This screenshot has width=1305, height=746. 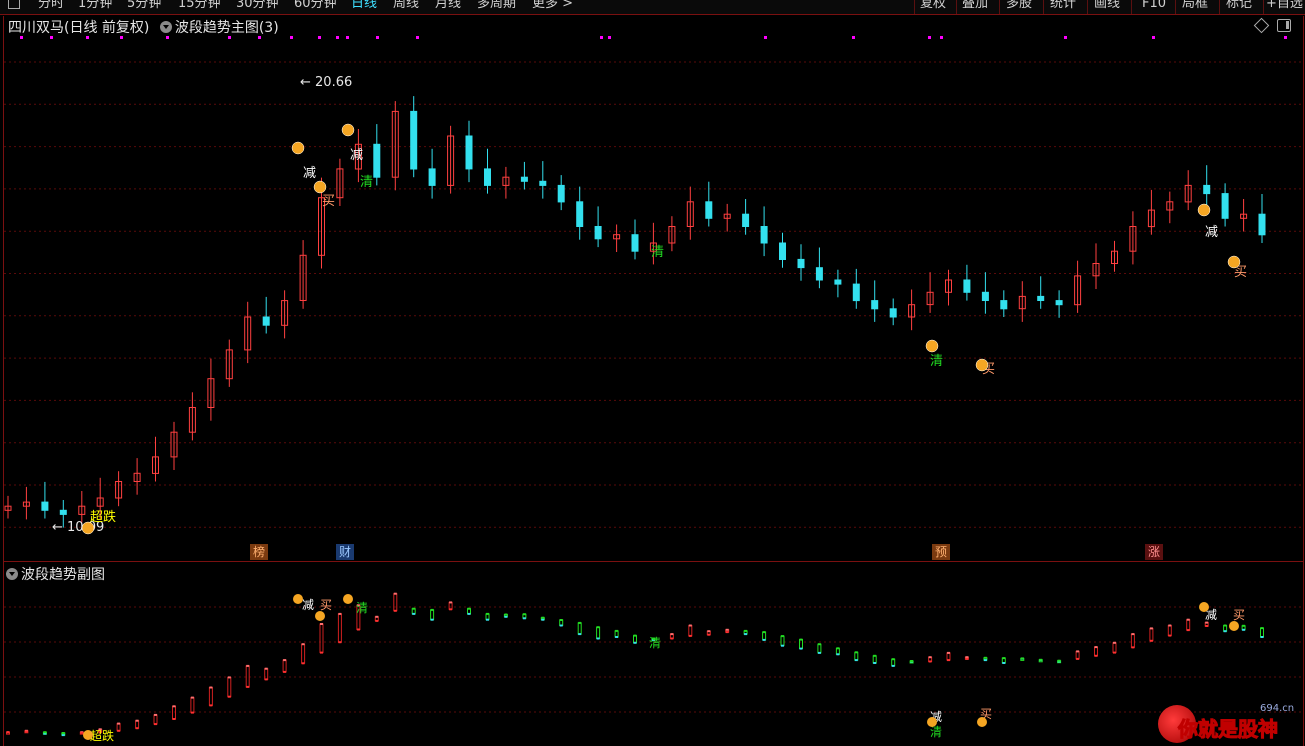 What do you see at coordinates (356, 155) in the screenshot?
I see `signal-reduce: 减` at bounding box center [356, 155].